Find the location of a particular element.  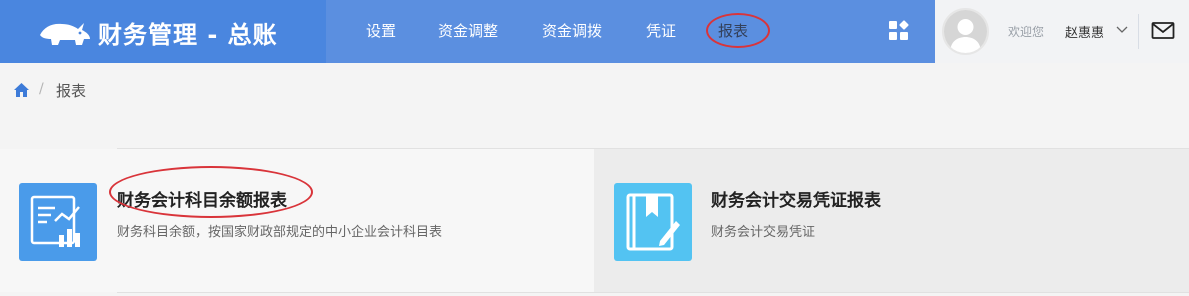

nav-item-settings: 设置 is located at coordinates (381, 30).